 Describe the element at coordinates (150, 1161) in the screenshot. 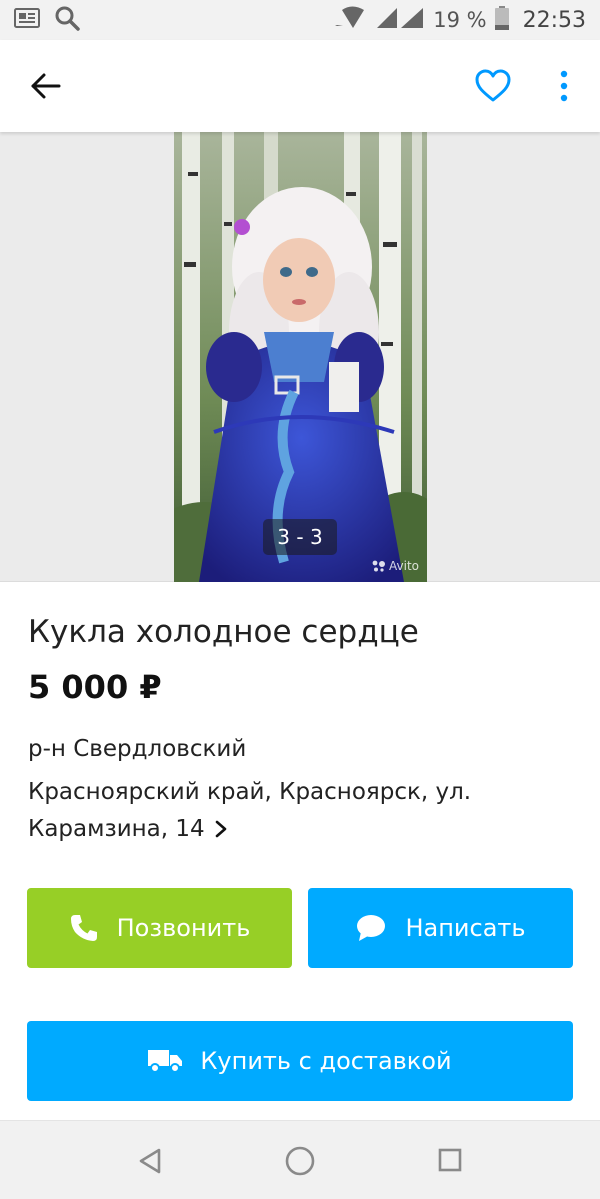

I see `nav-back-icon` at that location.